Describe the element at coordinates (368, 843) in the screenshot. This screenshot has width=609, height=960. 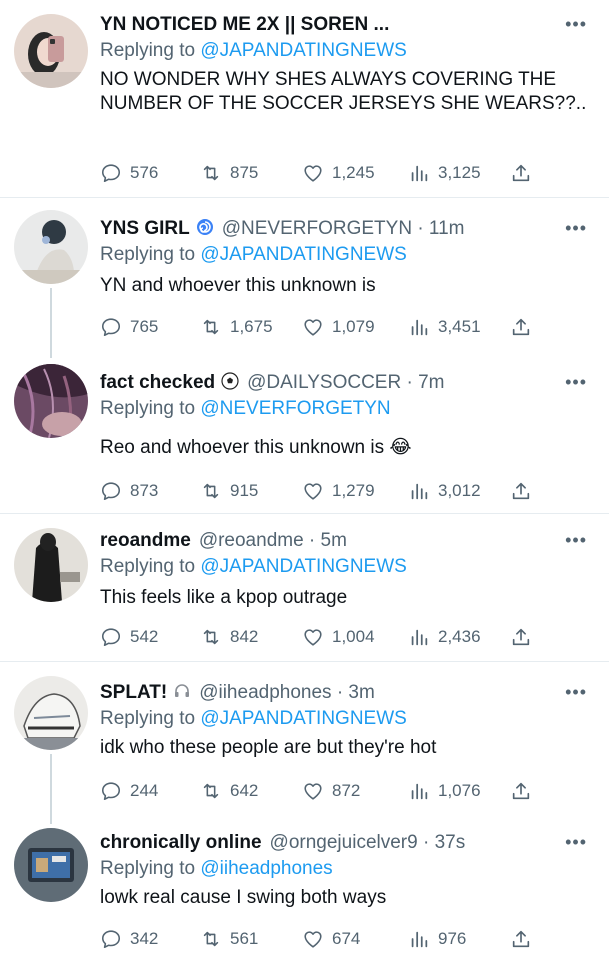
I see `handle-time: @orngejuicelver9 · 37s` at that location.